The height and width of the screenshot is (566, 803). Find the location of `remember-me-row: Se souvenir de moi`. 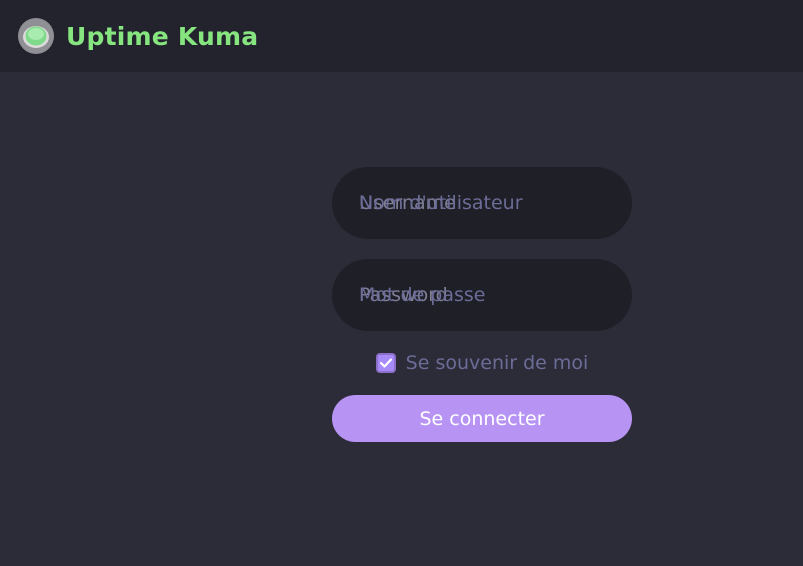

remember-me-row: Se souvenir de moi is located at coordinates (482, 363).